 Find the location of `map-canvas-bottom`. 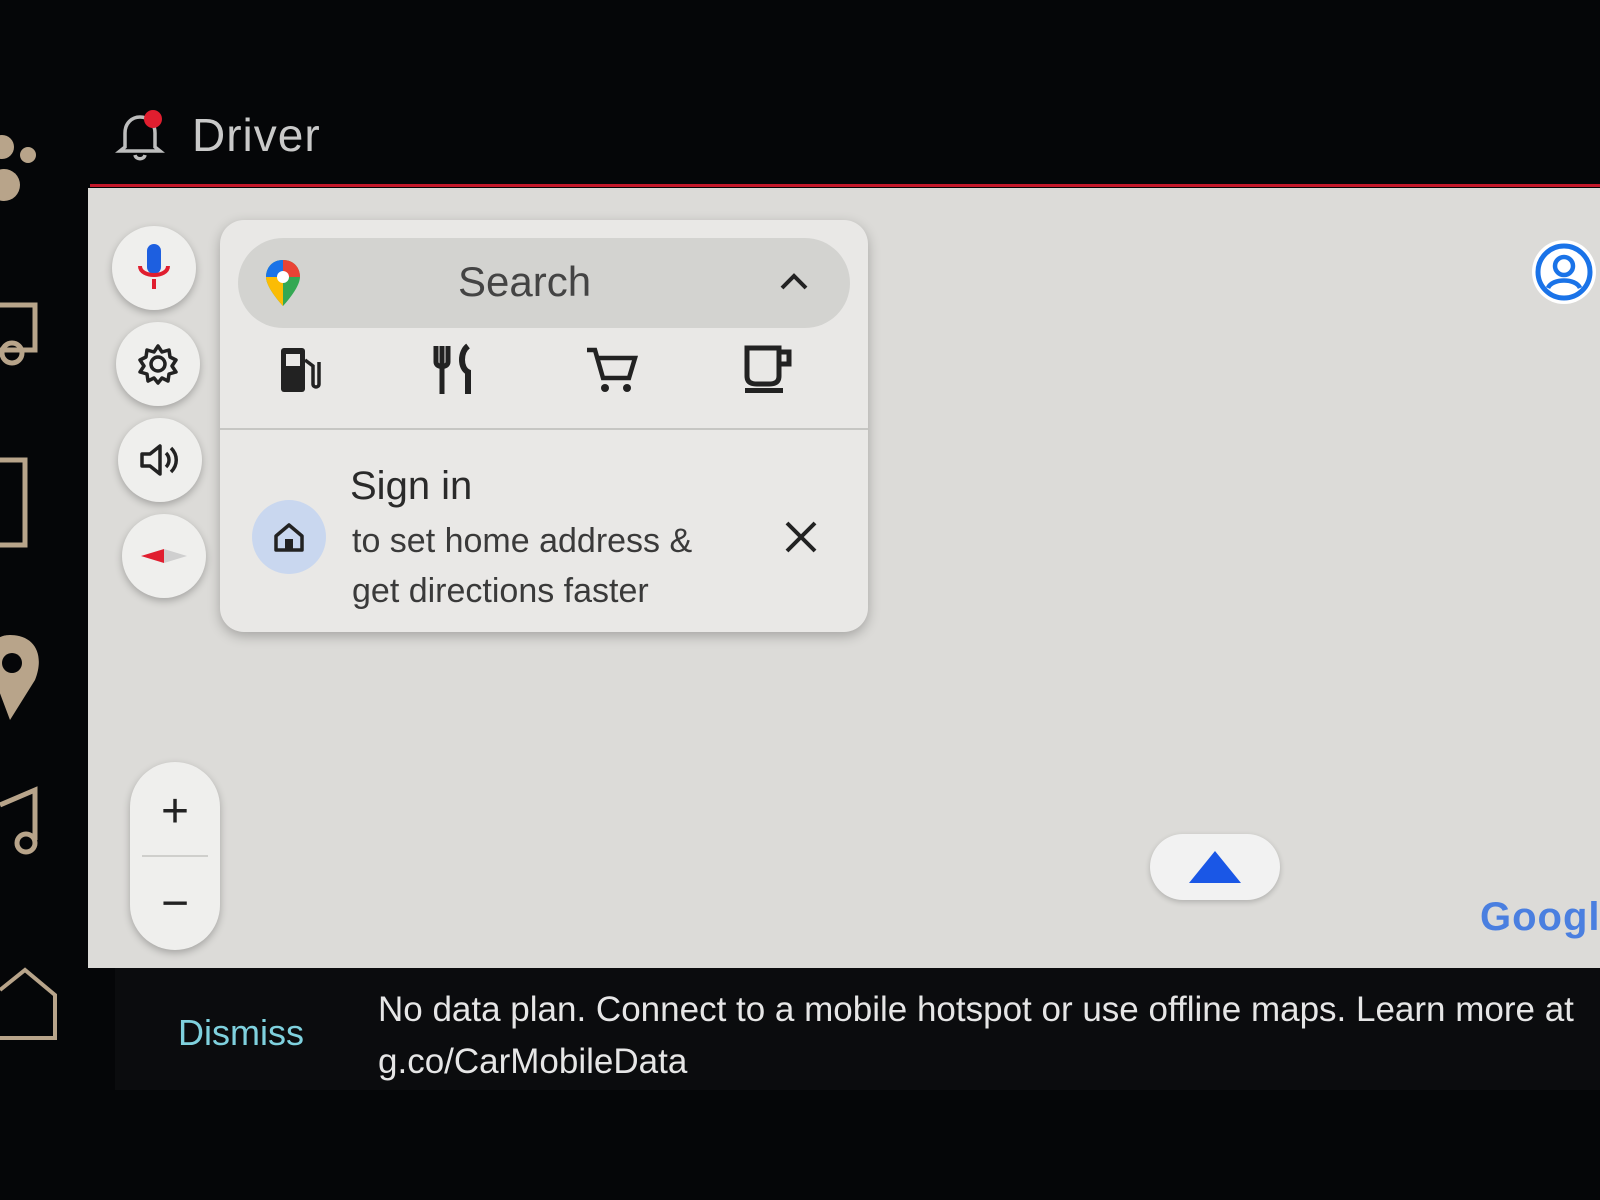

map-canvas-bottom is located at coordinates (857, 944).